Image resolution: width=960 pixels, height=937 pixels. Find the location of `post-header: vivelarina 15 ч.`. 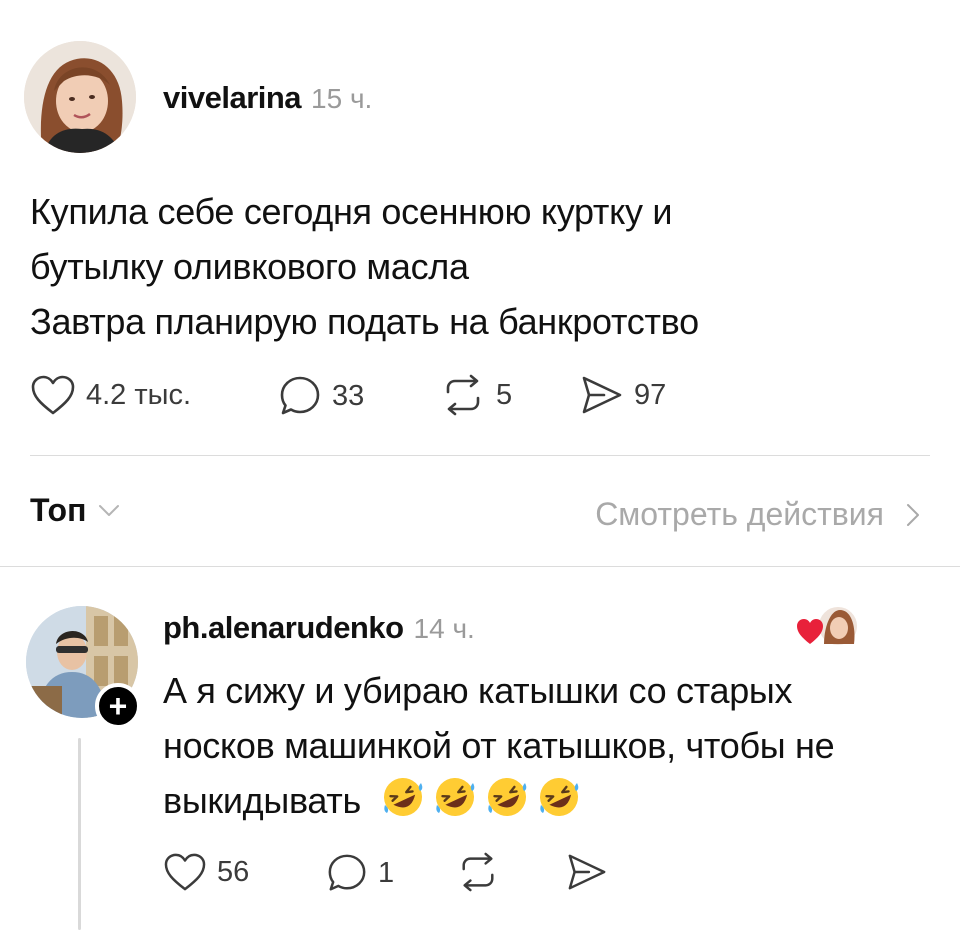

post-header: vivelarina 15 ч. is located at coordinates (267, 98).